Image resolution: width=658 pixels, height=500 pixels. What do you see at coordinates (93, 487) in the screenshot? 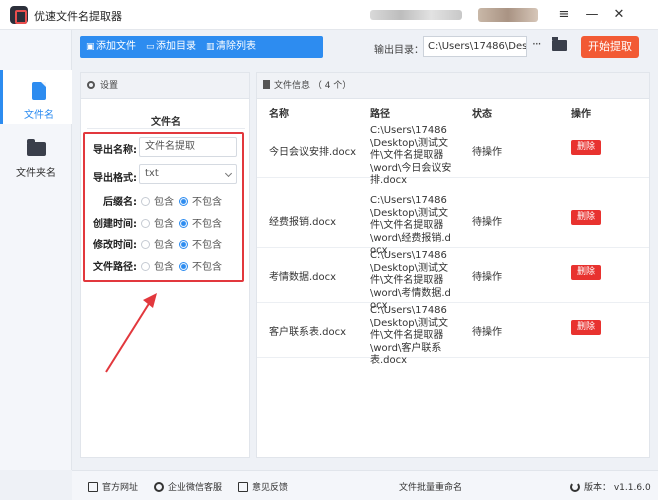
I see `website-icon` at bounding box center [93, 487].